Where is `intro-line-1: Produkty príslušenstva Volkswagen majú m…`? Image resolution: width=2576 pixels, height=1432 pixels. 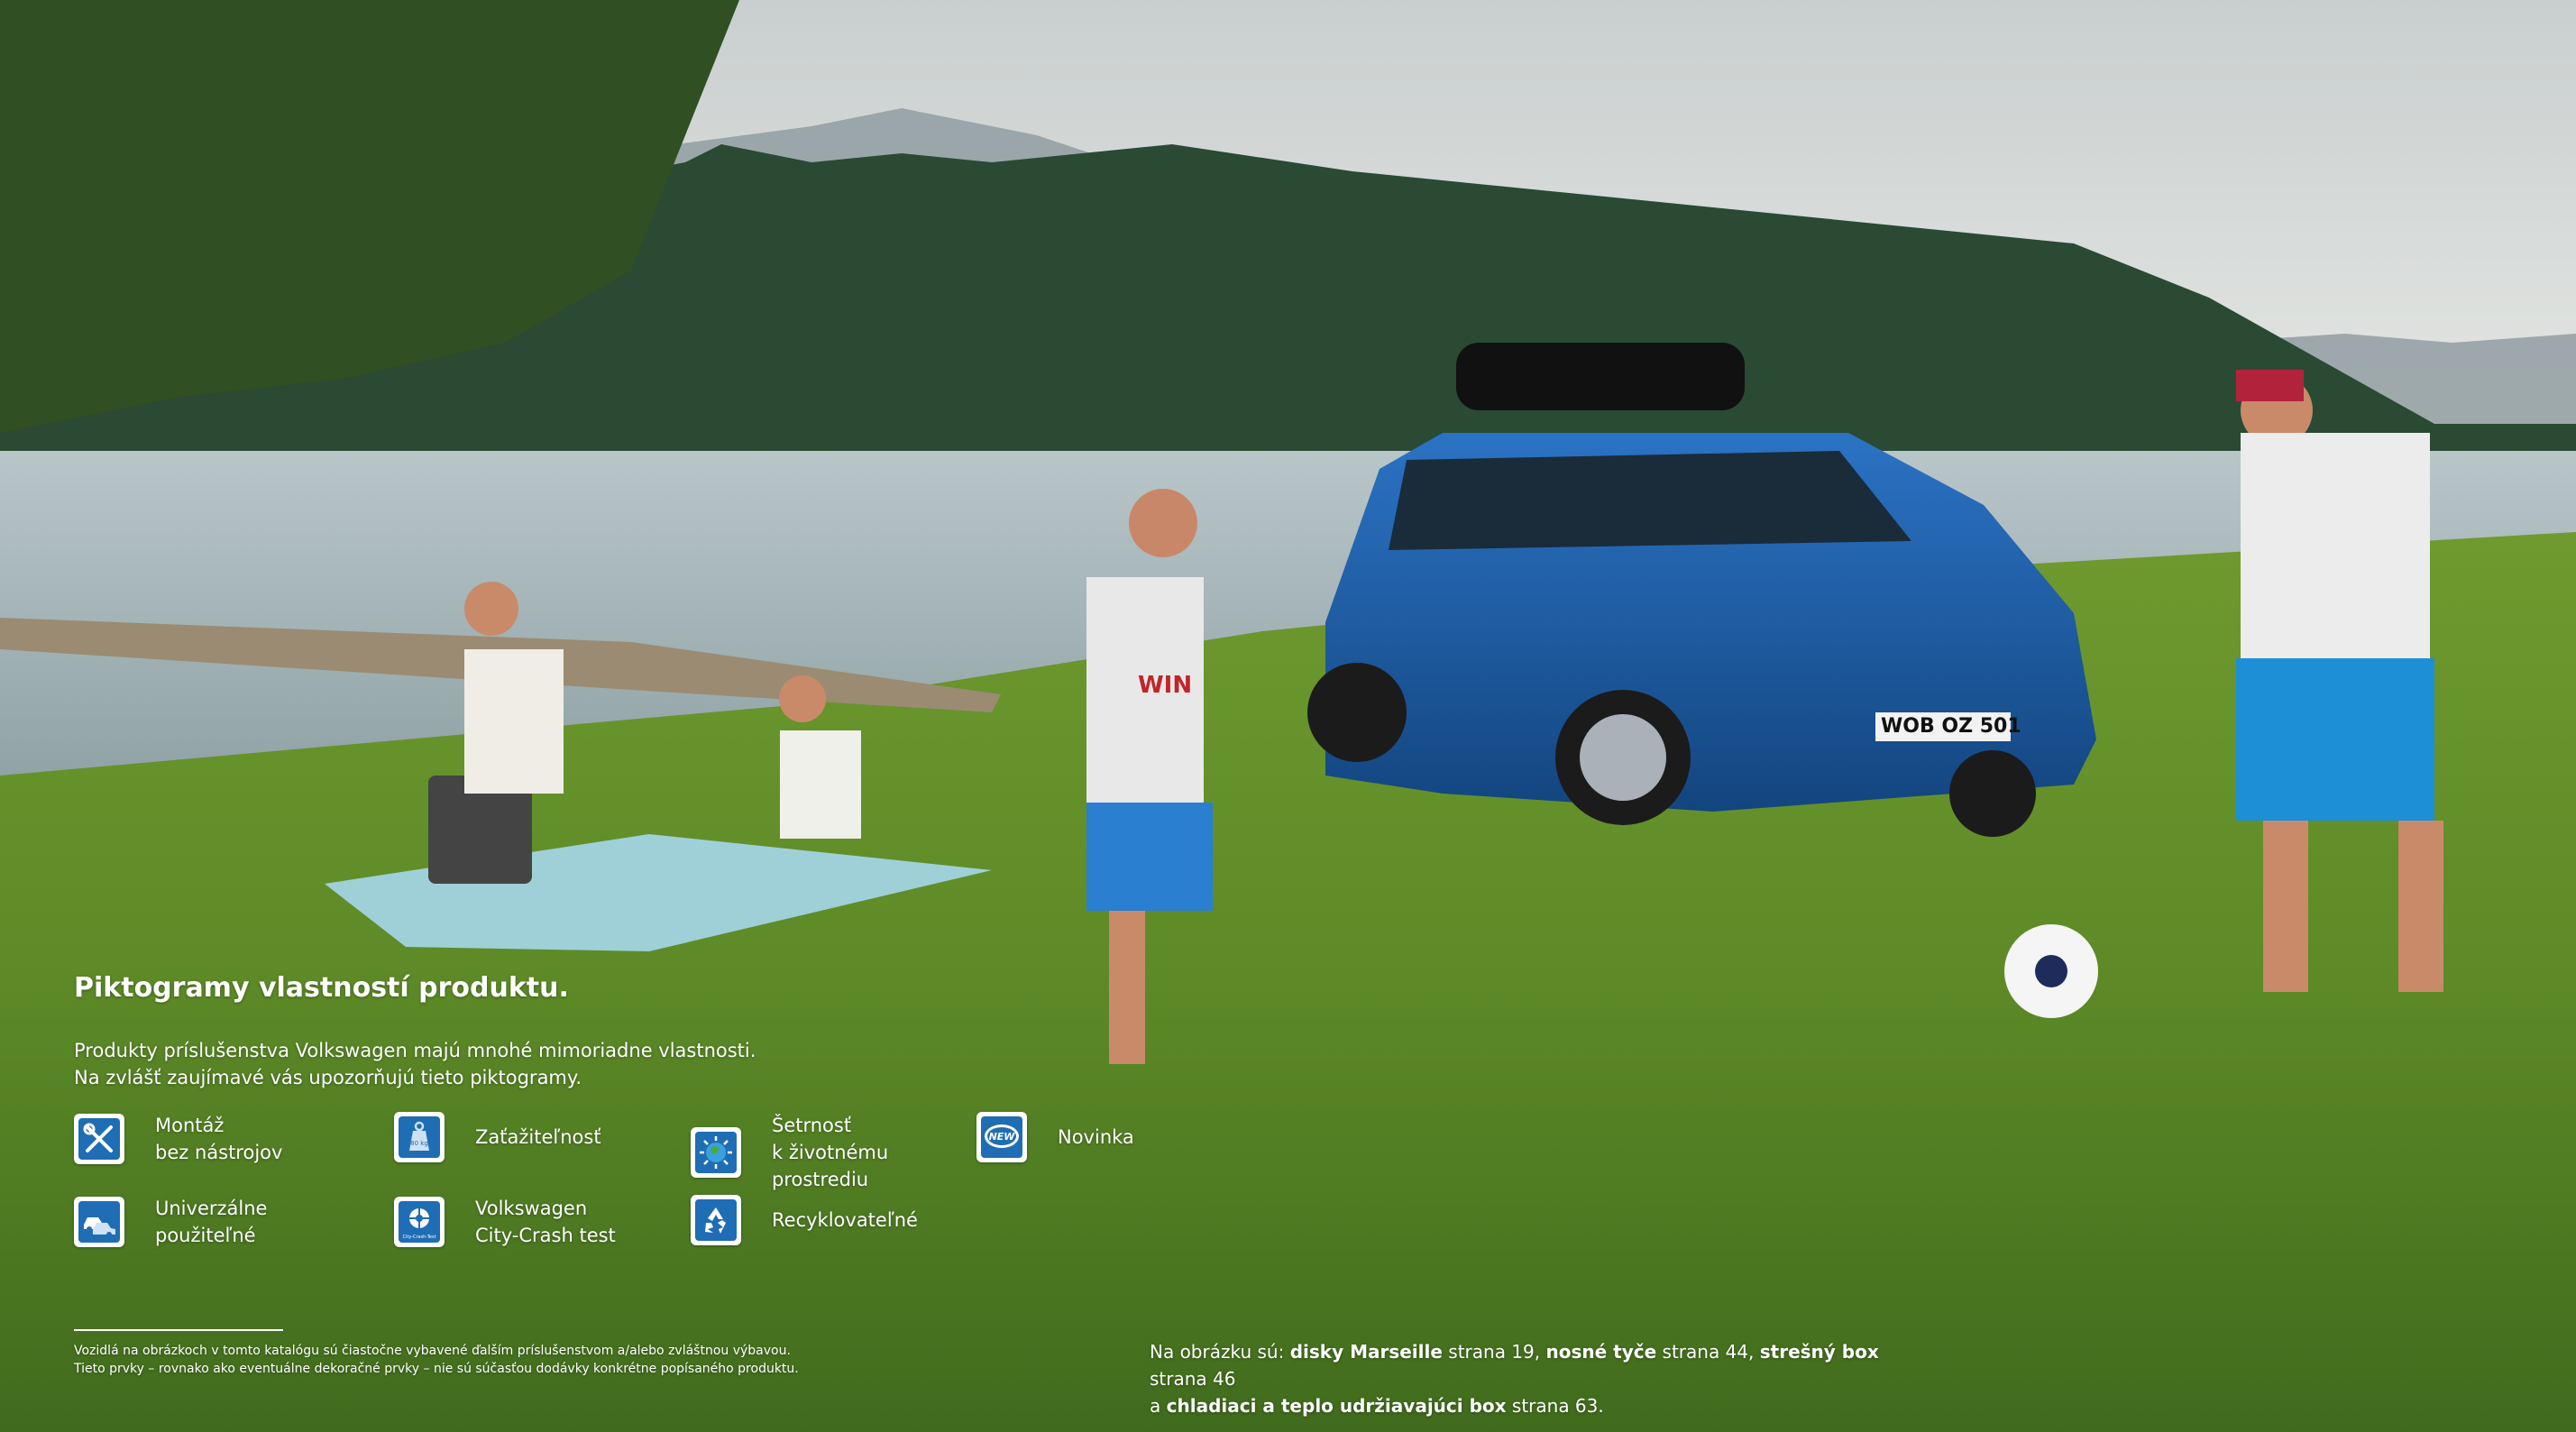 intro-line-1: Produkty príslušenstva Volkswagen majú m… is located at coordinates (415, 1051).